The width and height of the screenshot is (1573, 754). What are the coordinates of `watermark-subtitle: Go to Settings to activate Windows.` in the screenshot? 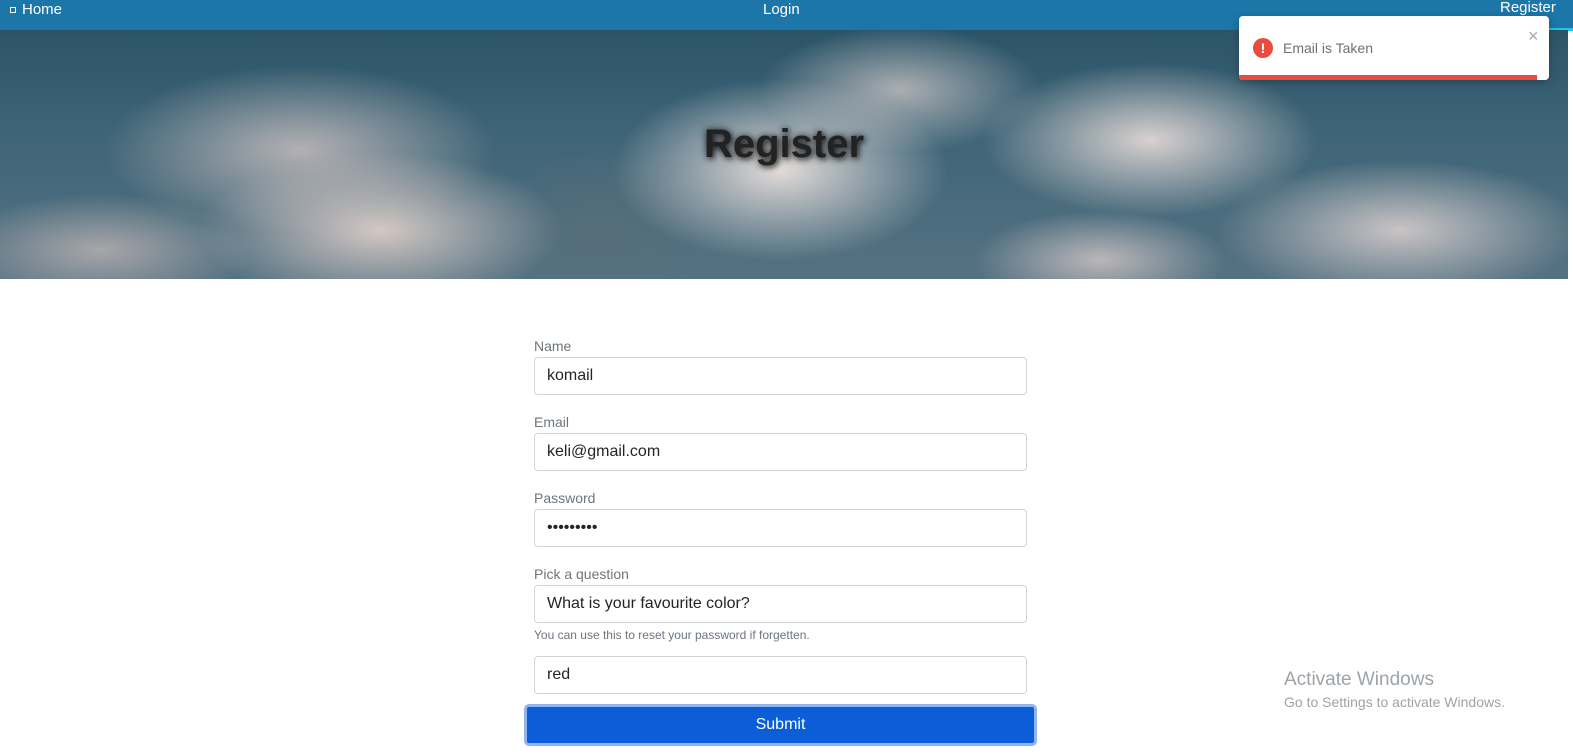 It's located at (1394, 702).